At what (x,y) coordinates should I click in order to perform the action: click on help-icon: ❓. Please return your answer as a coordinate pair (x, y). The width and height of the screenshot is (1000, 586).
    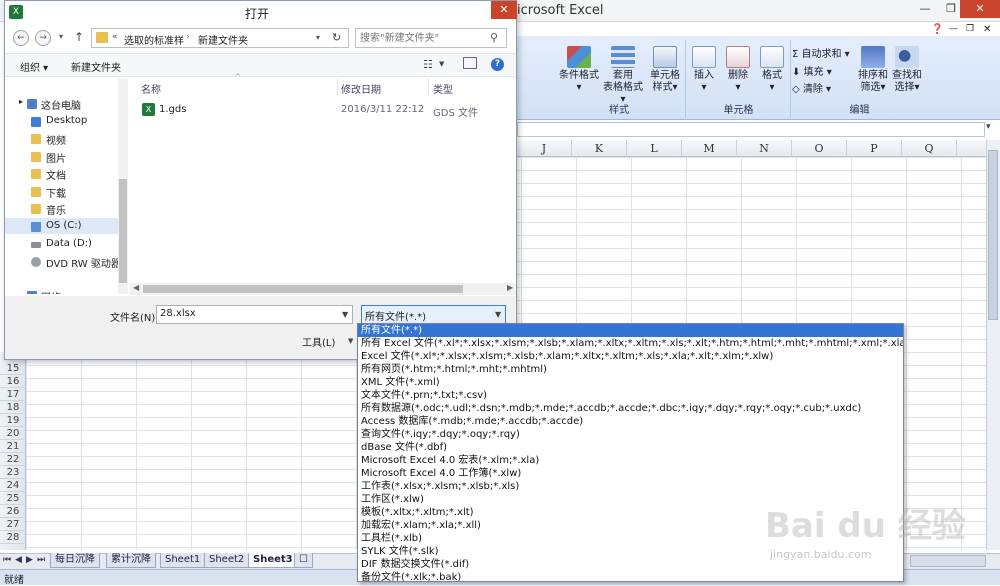
    Looking at the image, I should click on (937, 29).